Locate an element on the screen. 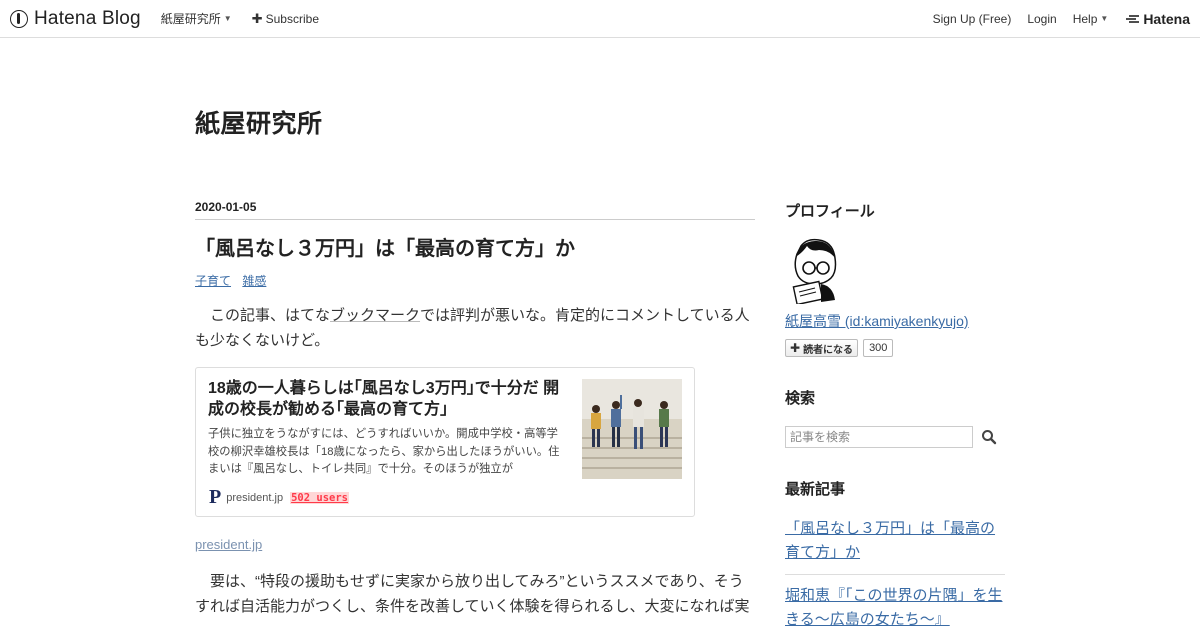  list-item: 堀和恵『「この世界の片隅」を生きる〜広島の女たち〜』 is located at coordinates (895, 607).